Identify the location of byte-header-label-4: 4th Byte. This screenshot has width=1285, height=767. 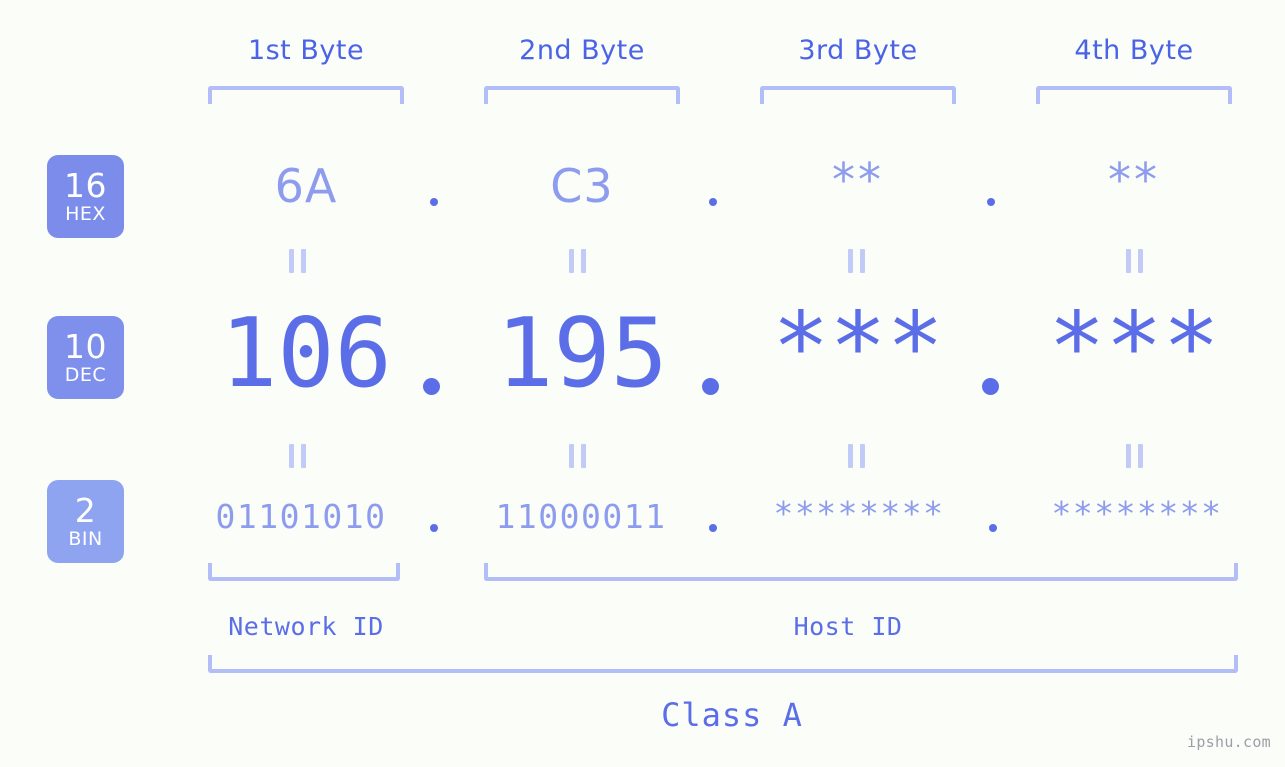
(1134, 50).